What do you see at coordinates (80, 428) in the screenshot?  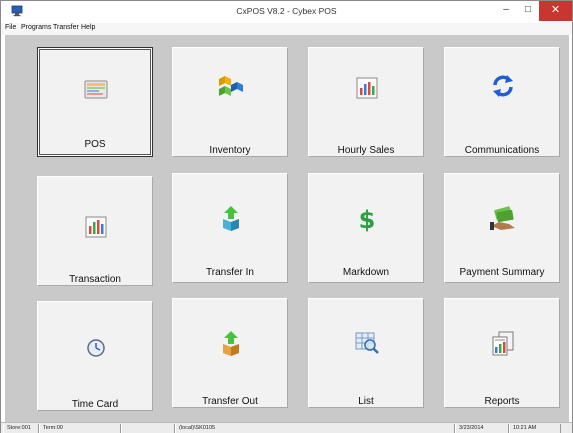 I see `status-term: Term:00` at bounding box center [80, 428].